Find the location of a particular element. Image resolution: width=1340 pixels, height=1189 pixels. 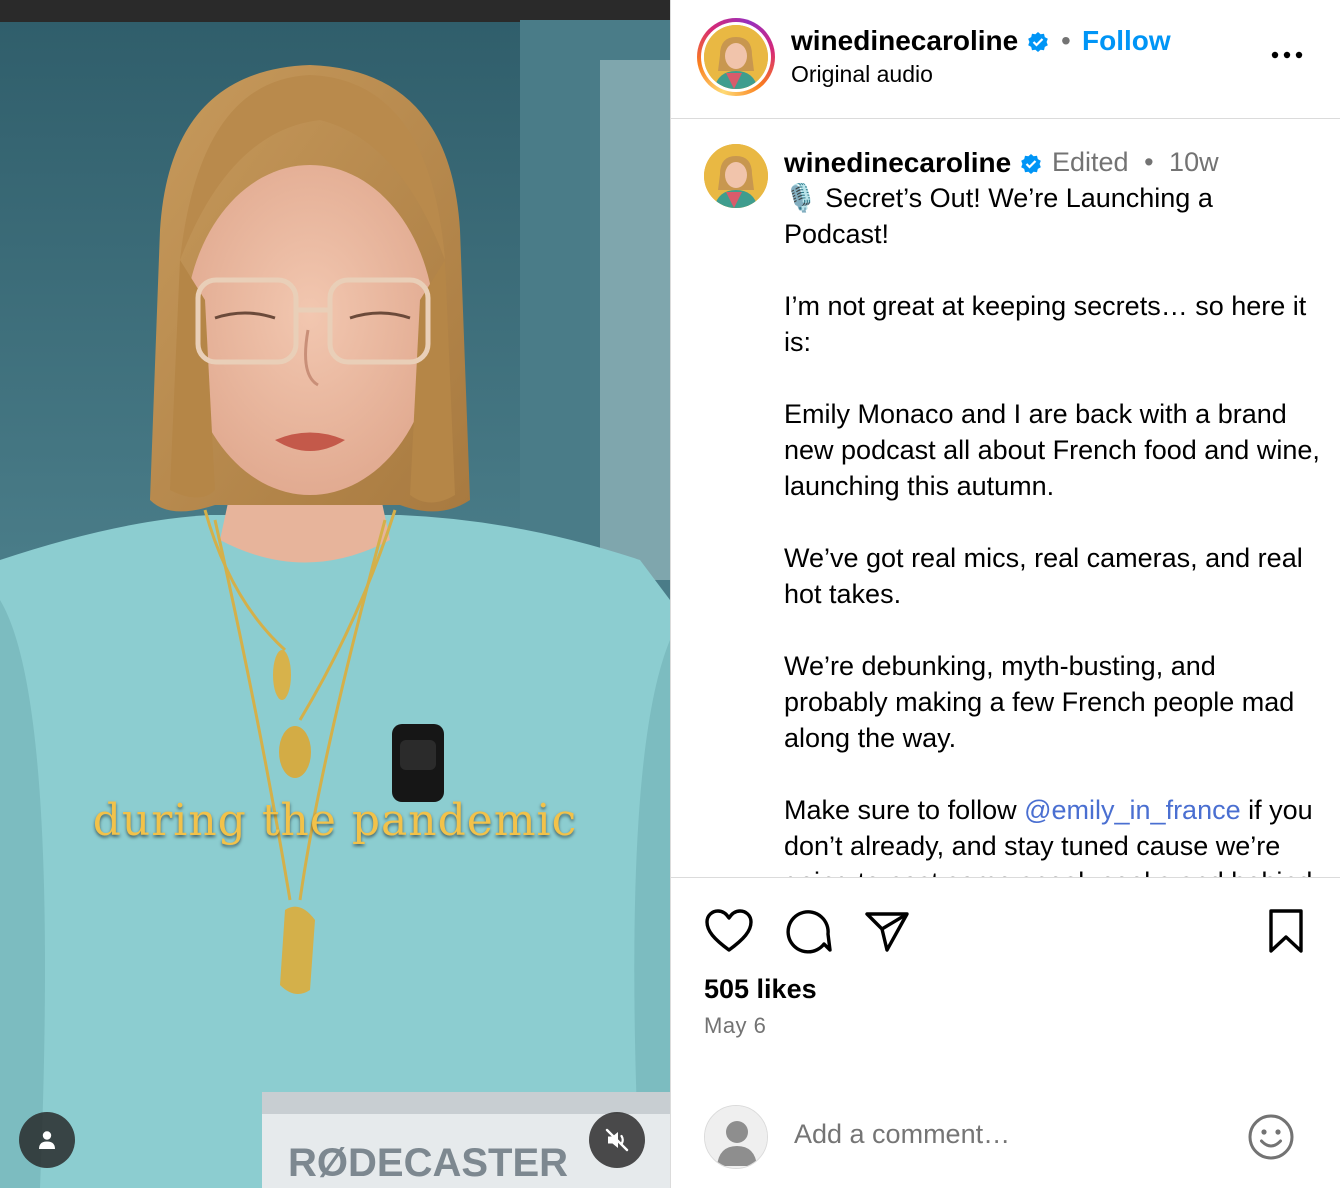

post-header: winedinecaroline • Follow Original audio is located at coordinates (1005, 59).